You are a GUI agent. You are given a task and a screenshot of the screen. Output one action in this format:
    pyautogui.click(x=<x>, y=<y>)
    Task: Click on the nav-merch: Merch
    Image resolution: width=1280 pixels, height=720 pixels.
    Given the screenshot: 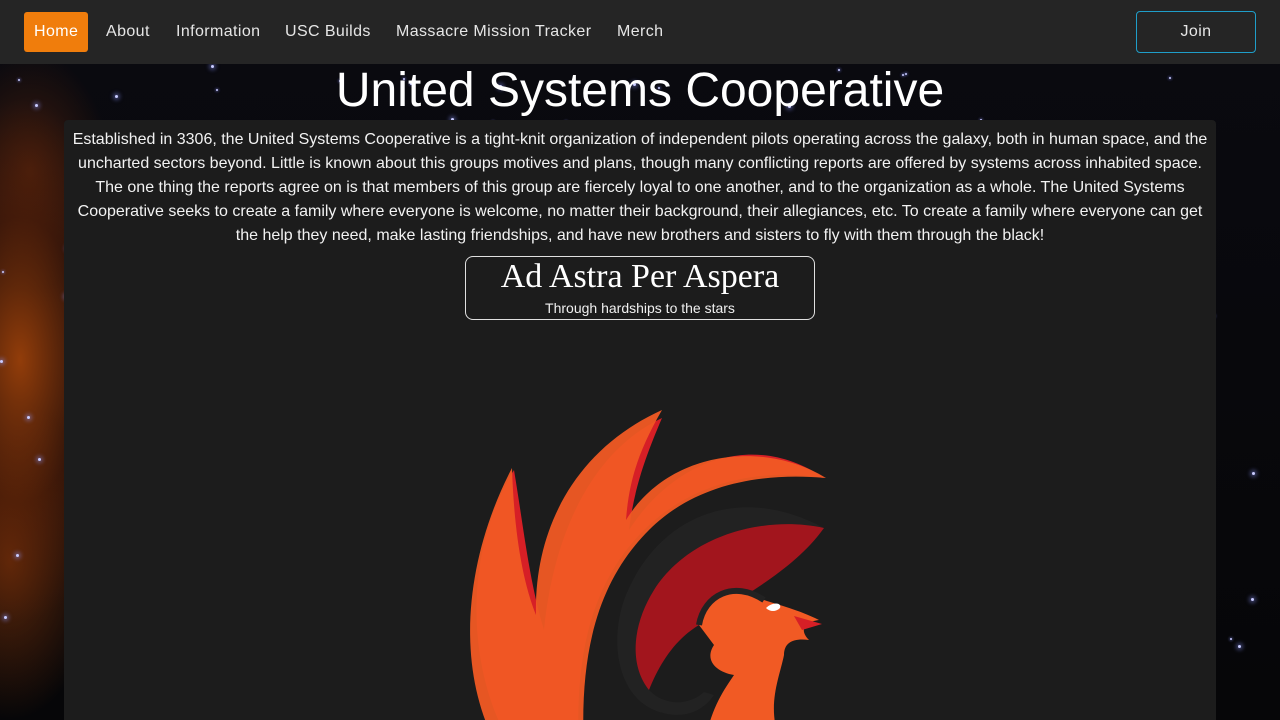 What is the action you would take?
    pyautogui.click(x=640, y=32)
    